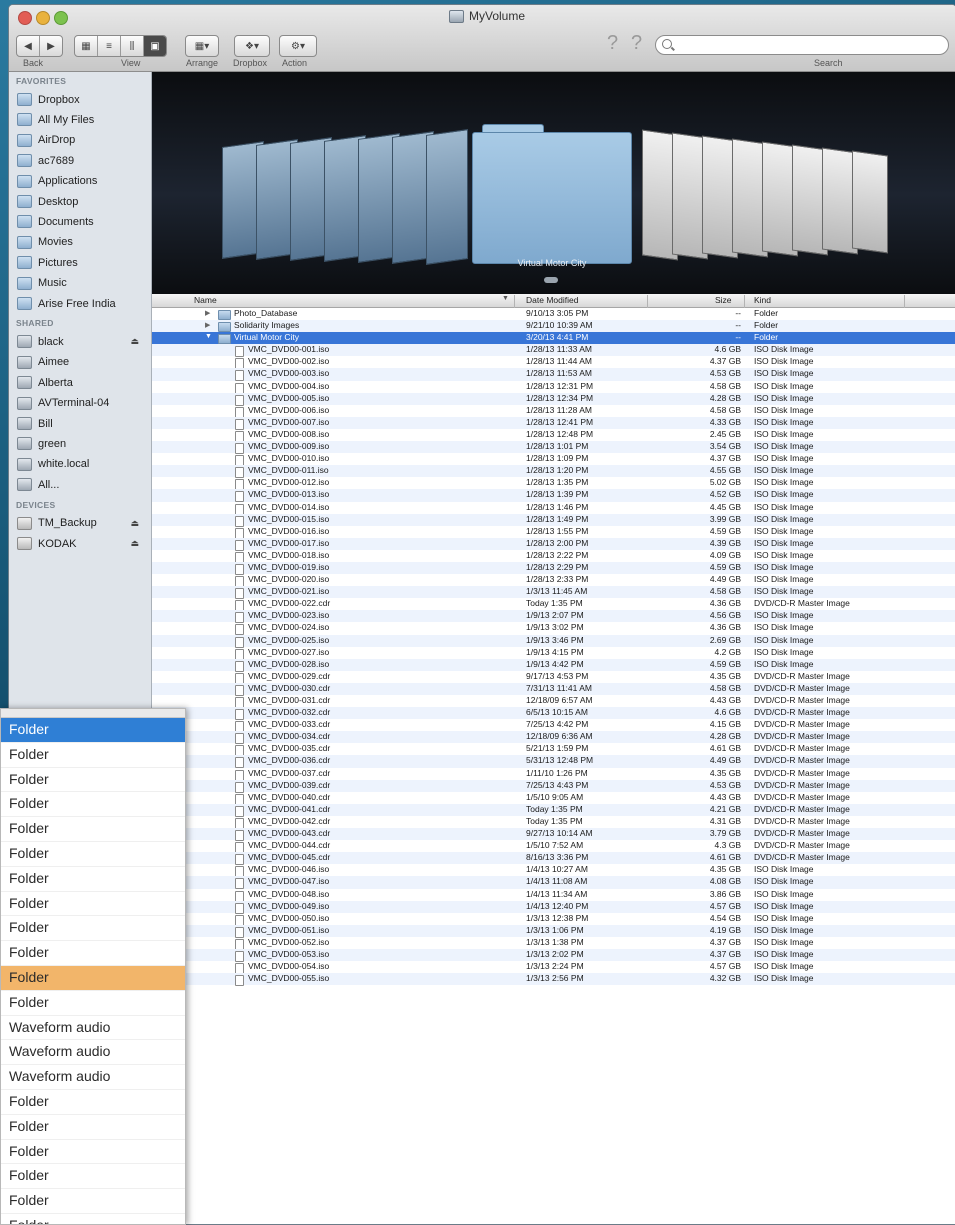 The height and width of the screenshot is (1225, 955). Describe the element at coordinates (51, 46) in the screenshot. I see `forward-arrow-icon: ▶` at that location.